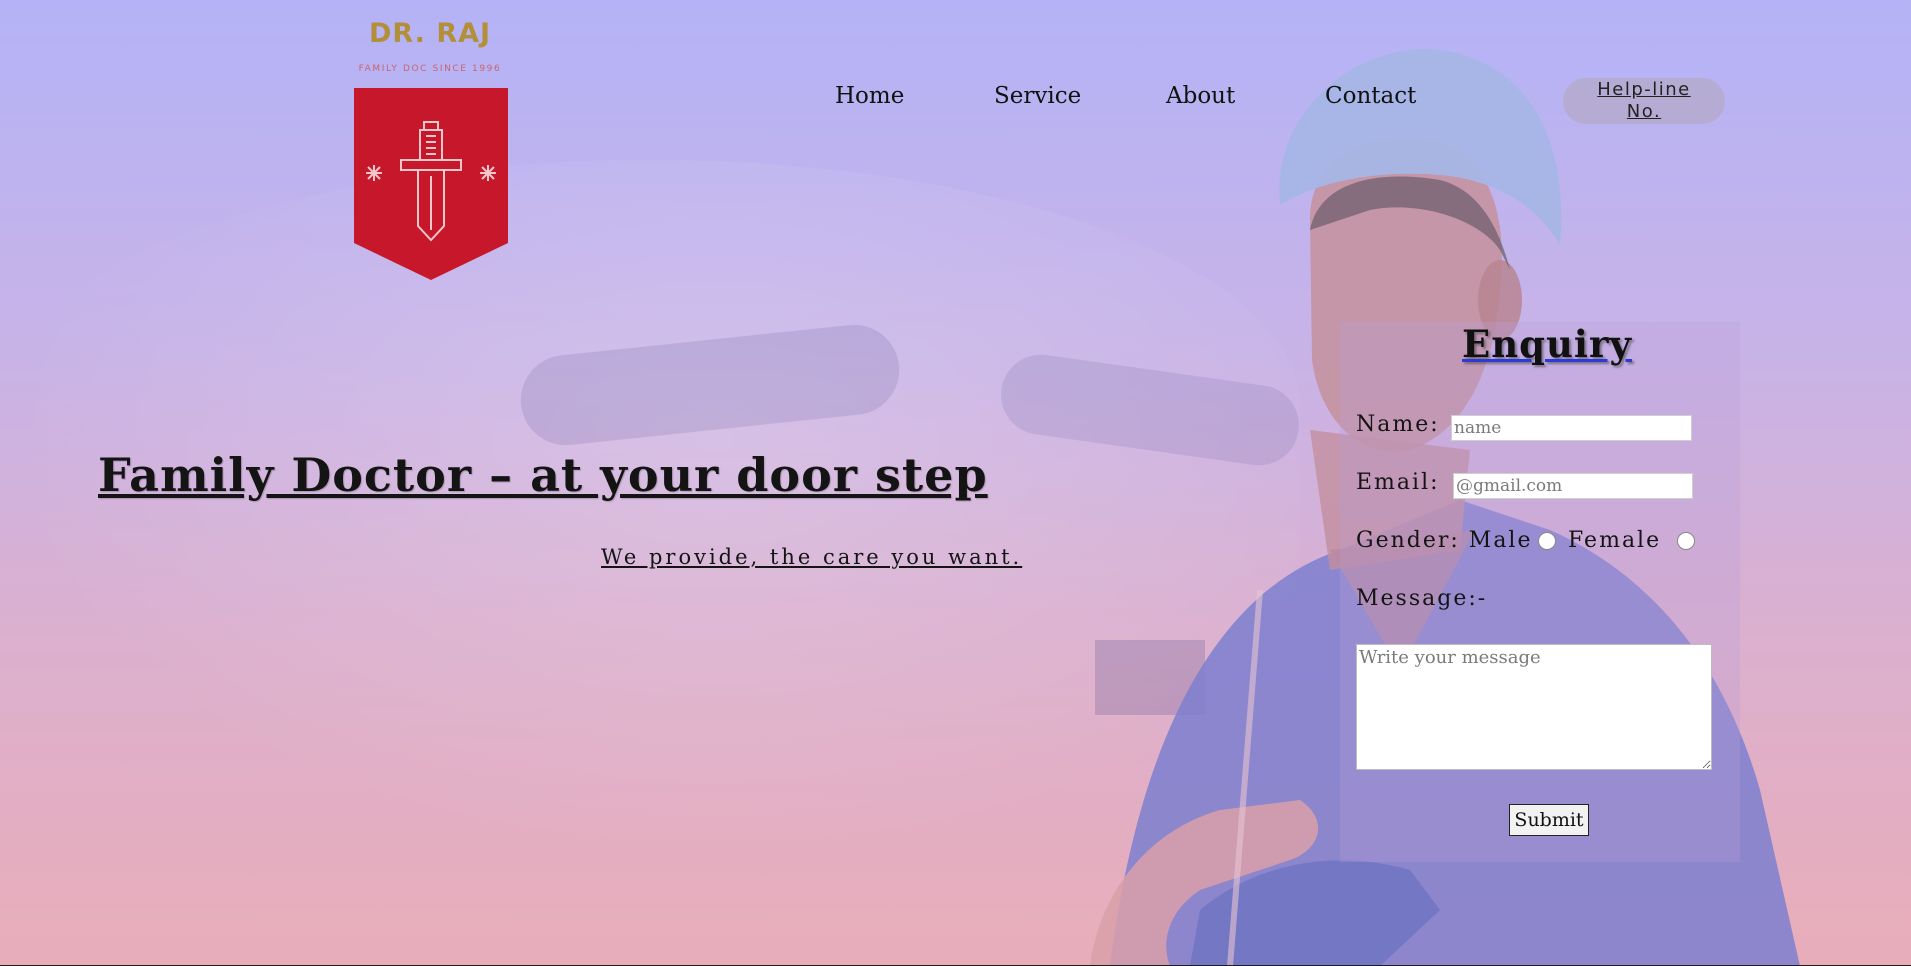  What do you see at coordinates (430, 33) in the screenshot?
I see `logo-name: DR. RAJ` at bounding box center [430, 33].